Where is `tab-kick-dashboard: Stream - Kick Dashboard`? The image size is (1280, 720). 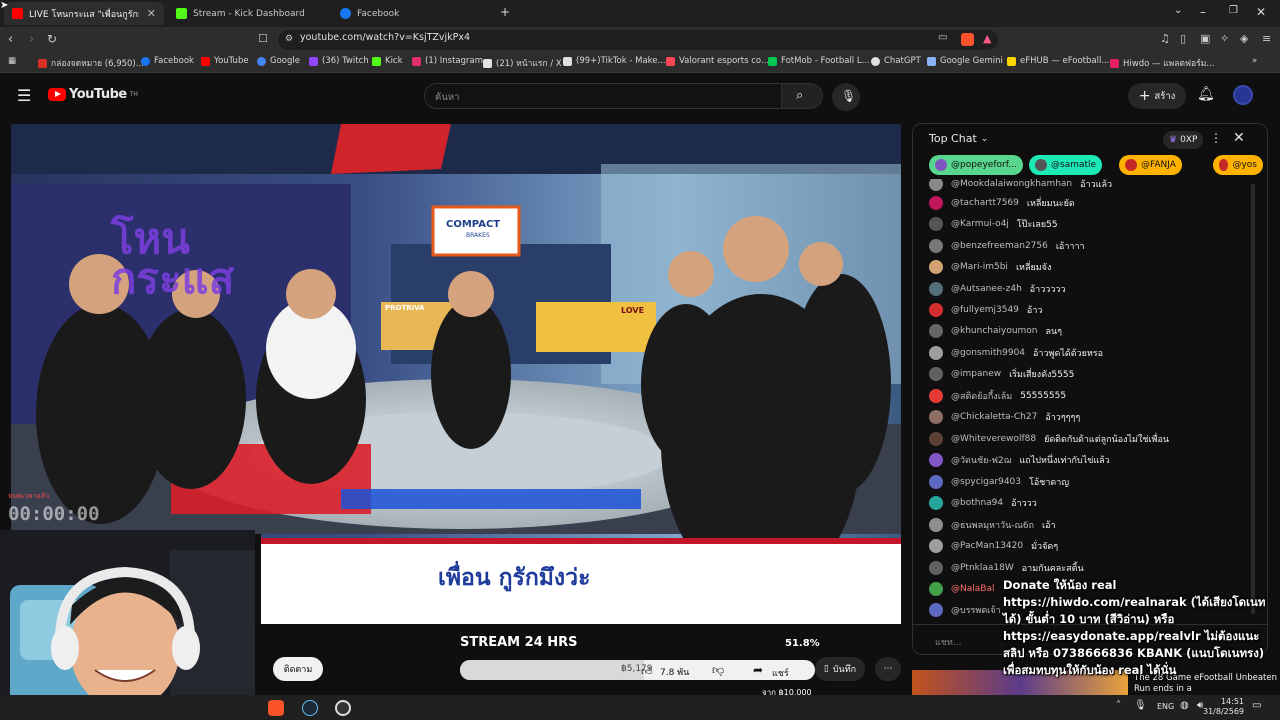 tab-kick-dashboard: Stream - Kick Dashboard is located at coordinates (248, 13).